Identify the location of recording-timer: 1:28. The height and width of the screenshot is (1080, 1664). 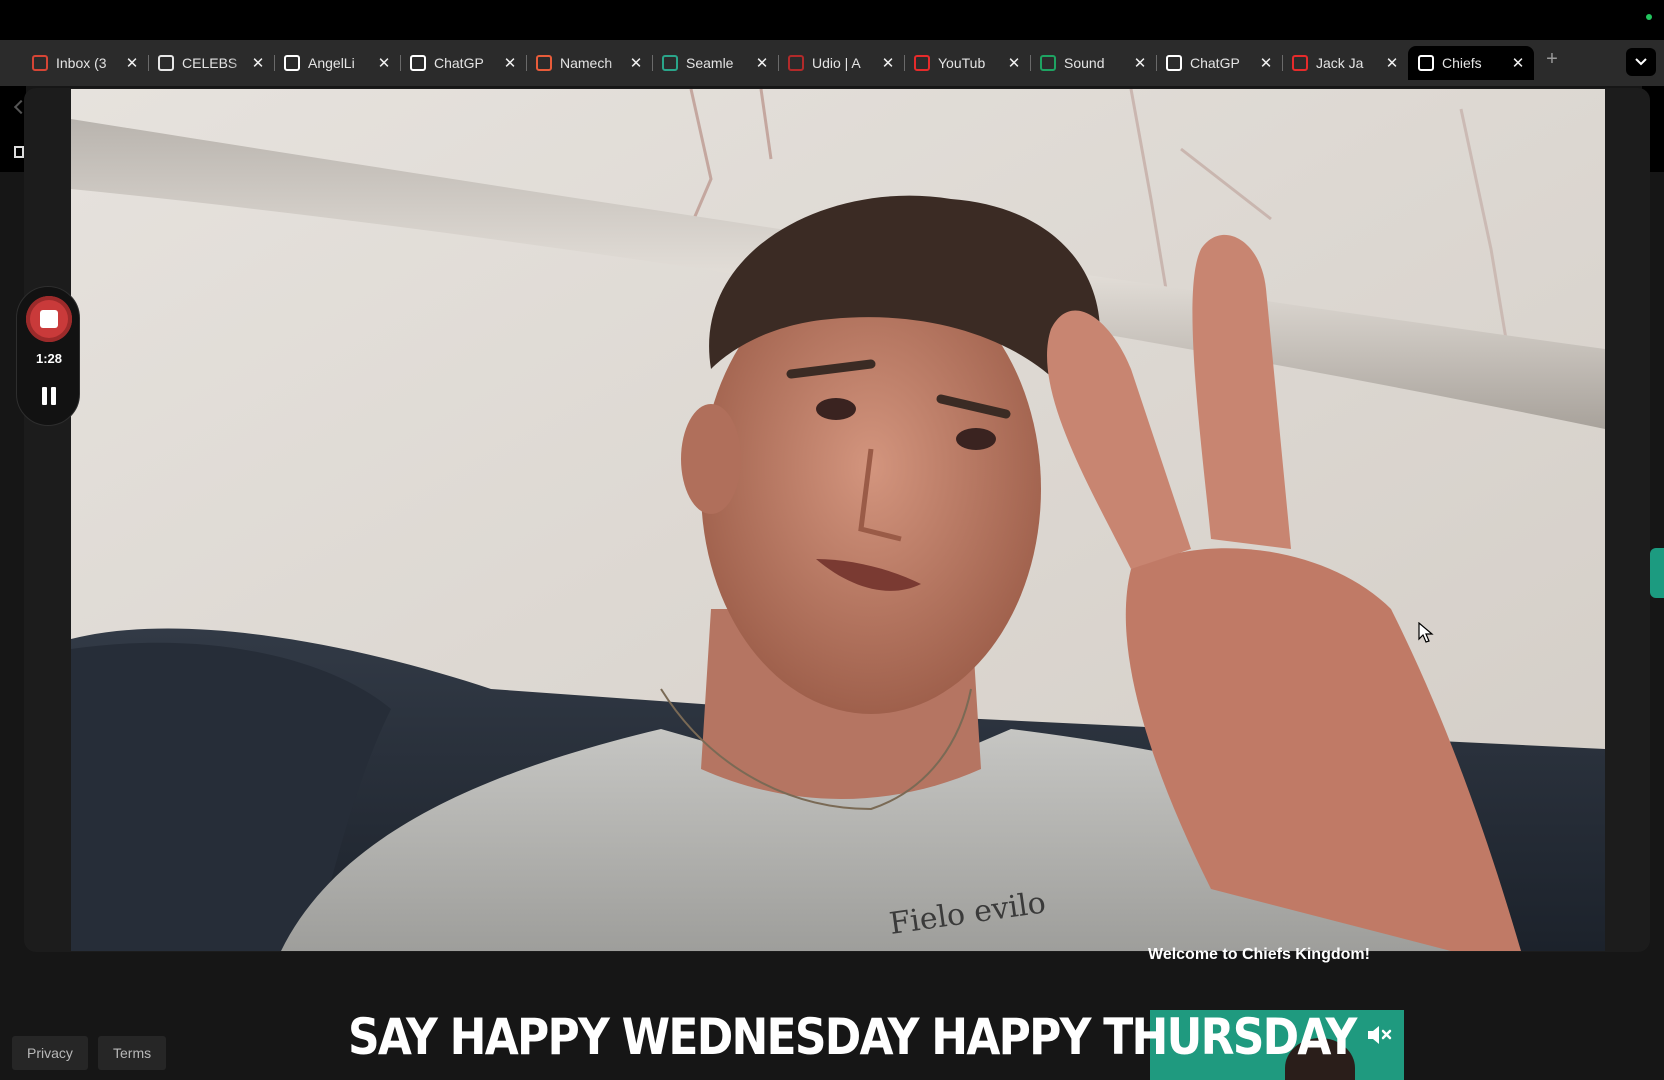
(49, 358).